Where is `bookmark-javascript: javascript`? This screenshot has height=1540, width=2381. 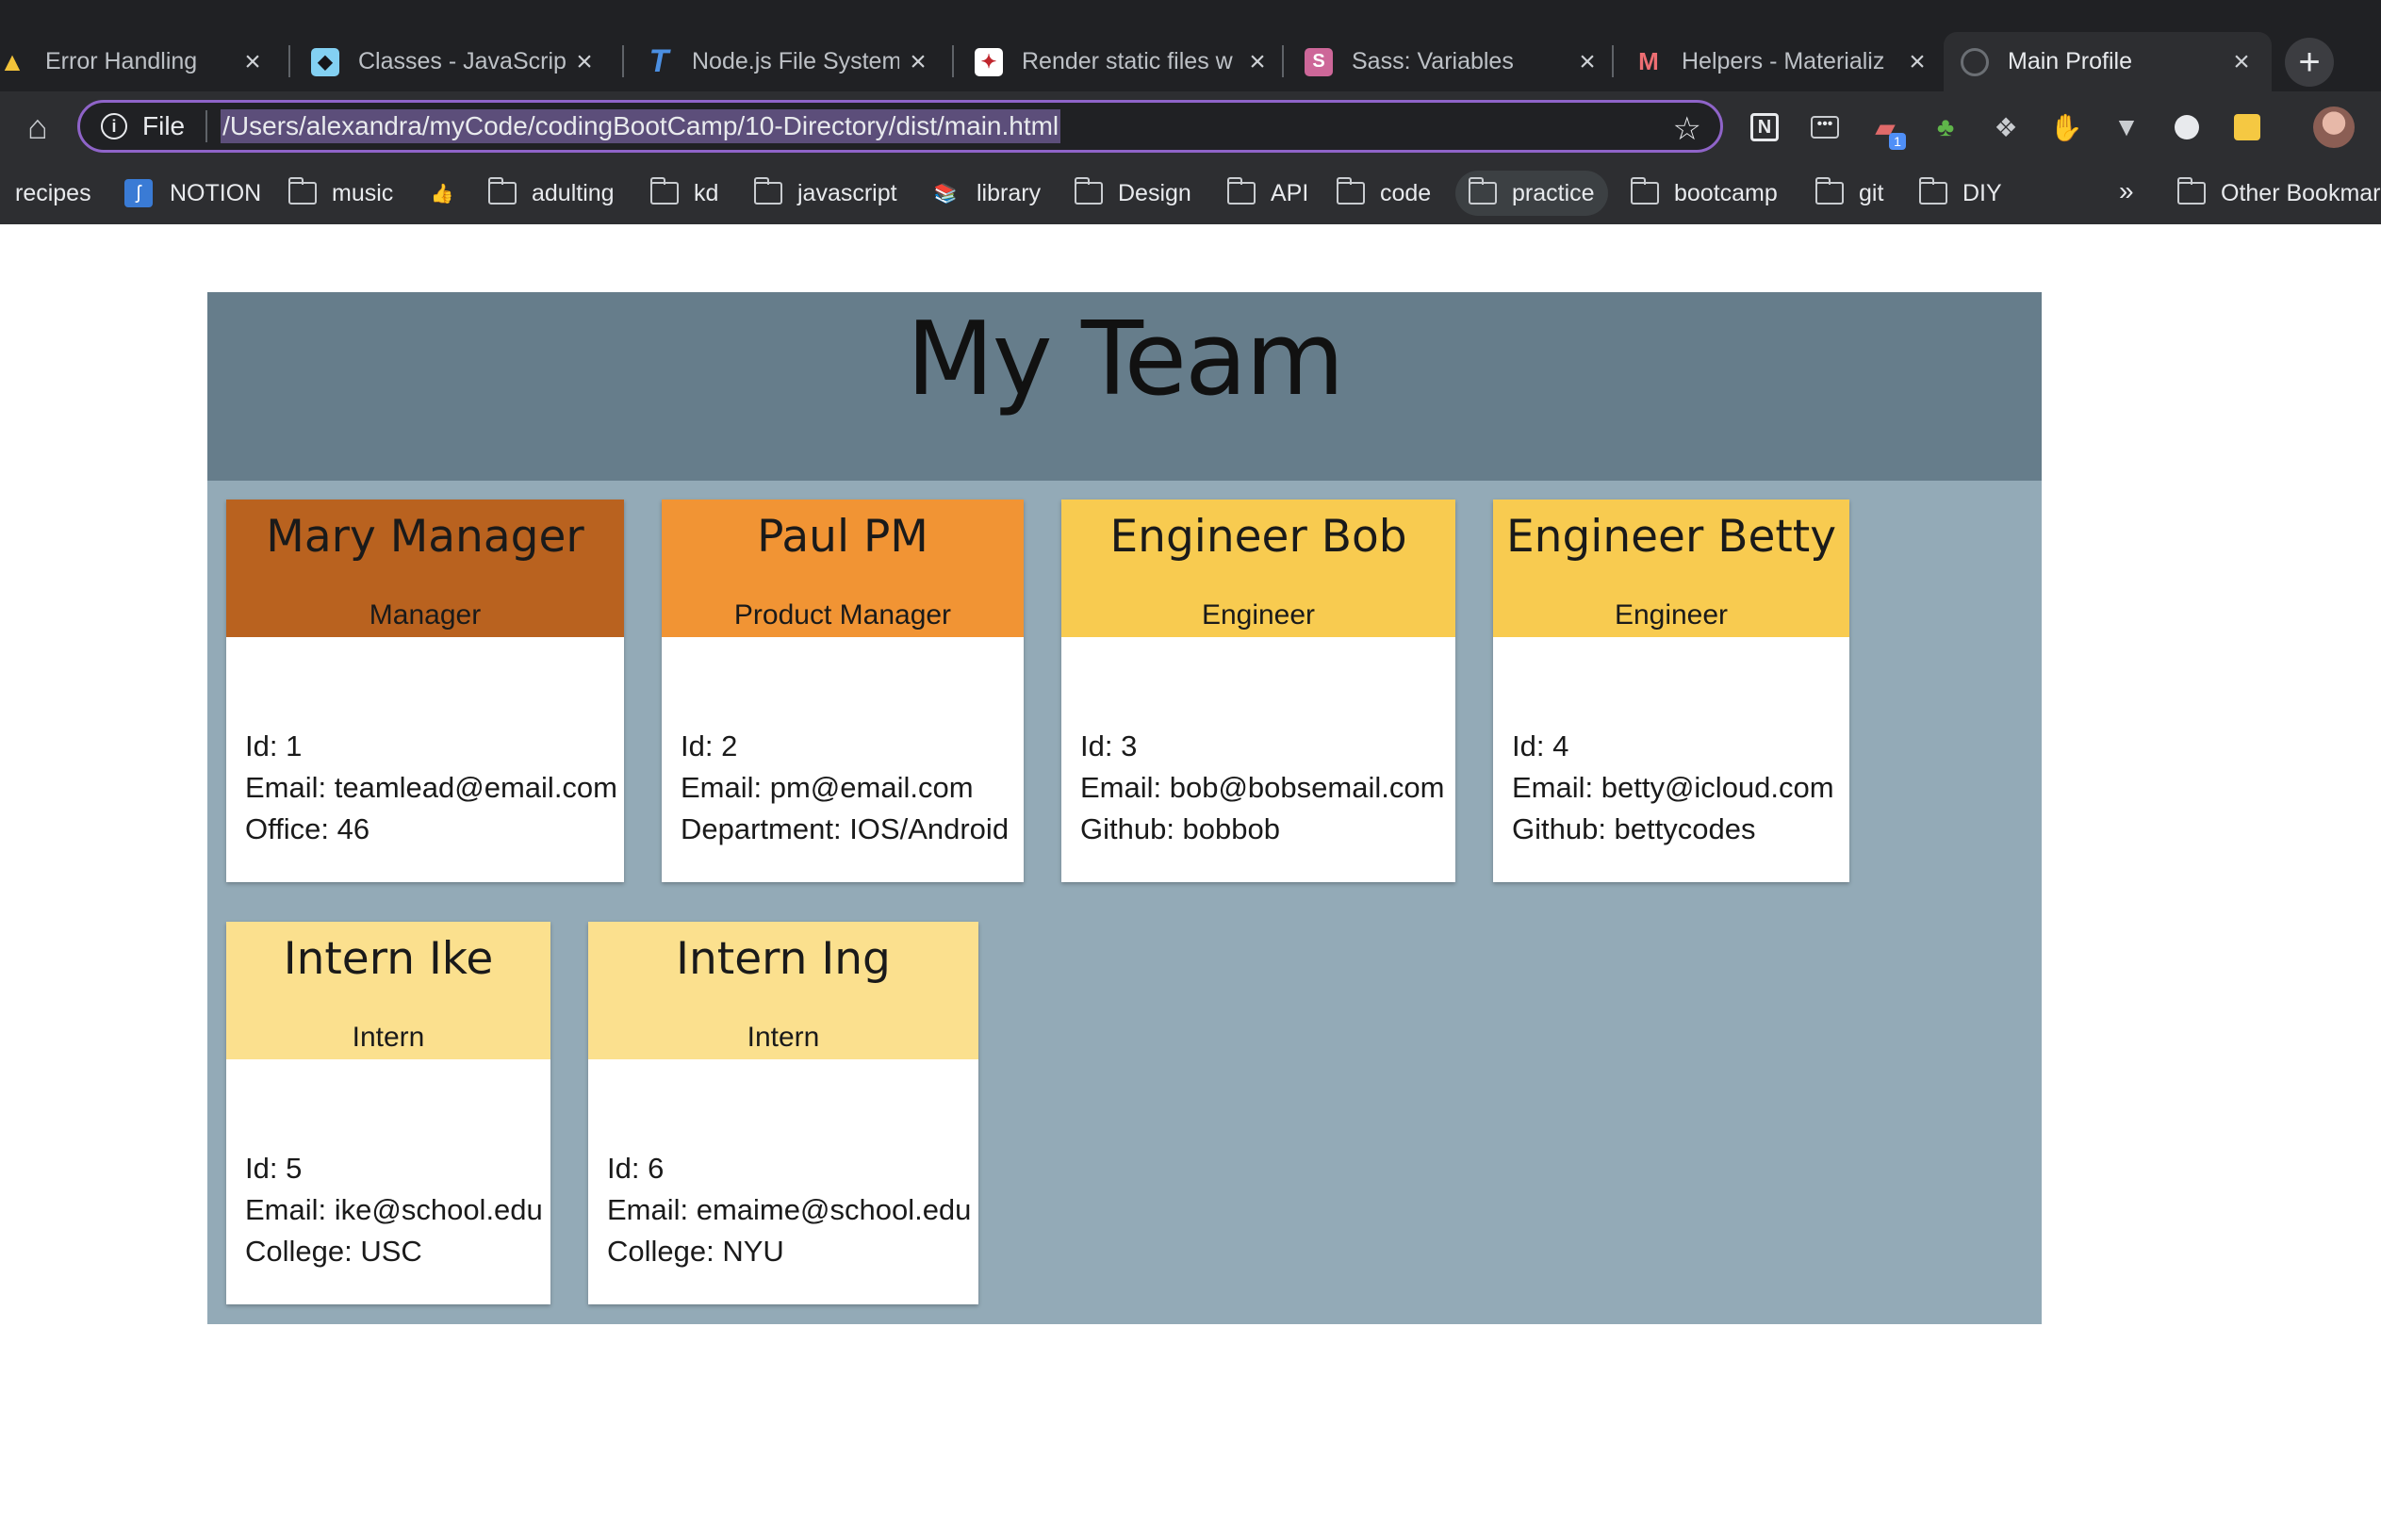 bookmark-javascript: javascript is located at coordinates (825, 193).